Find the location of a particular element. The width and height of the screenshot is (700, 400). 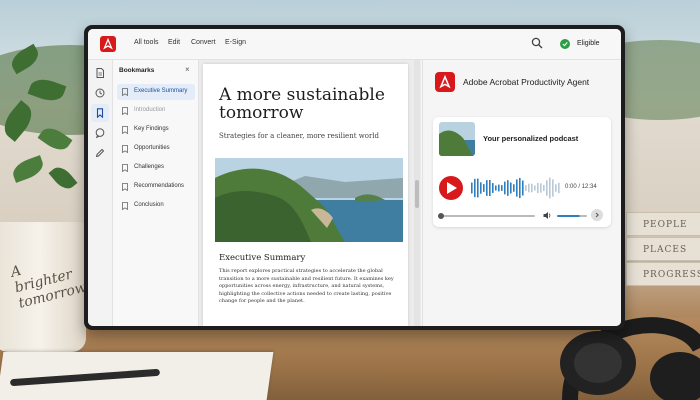

bookmark-item: Recommendations is located at coordinates (156, 187).